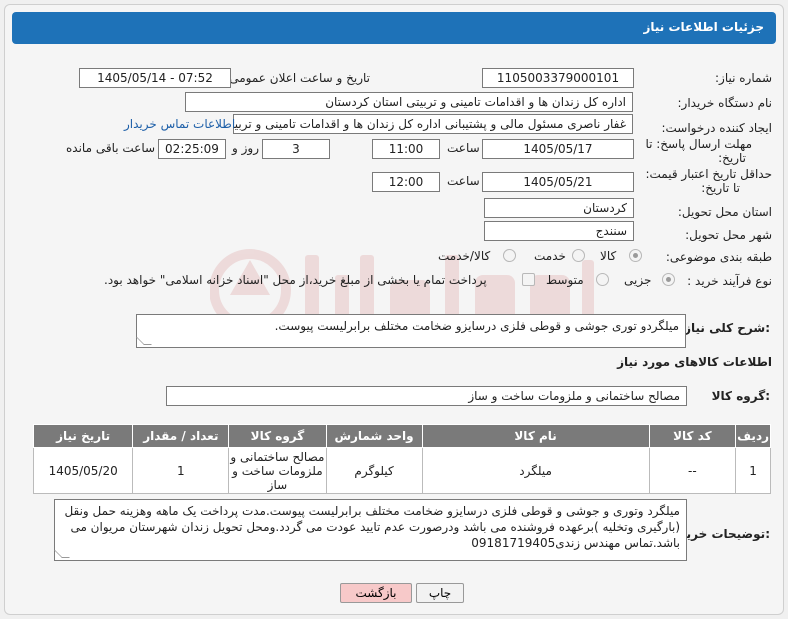  What do you see at coordinates (179, 124) in the screenshot?
I see `buyer-contact-link: اطلاعات تماس خریدار` at bounding box center [179, 124].